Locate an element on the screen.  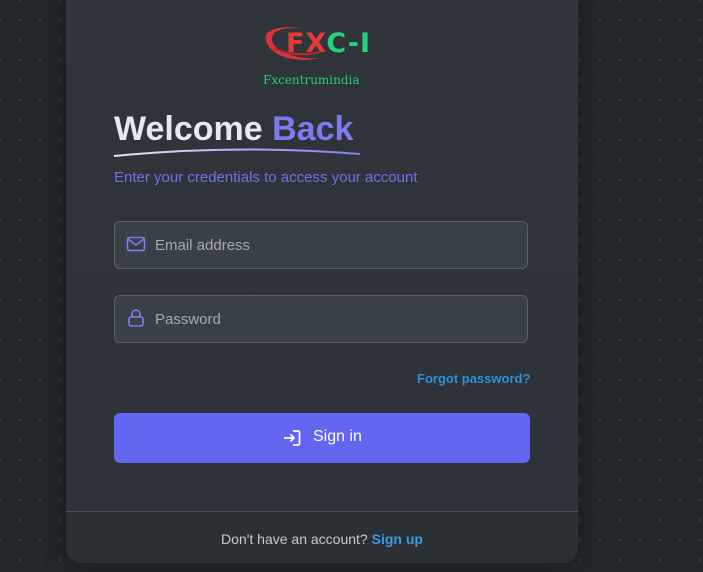
title-underline is located at coordinates (237, 152).